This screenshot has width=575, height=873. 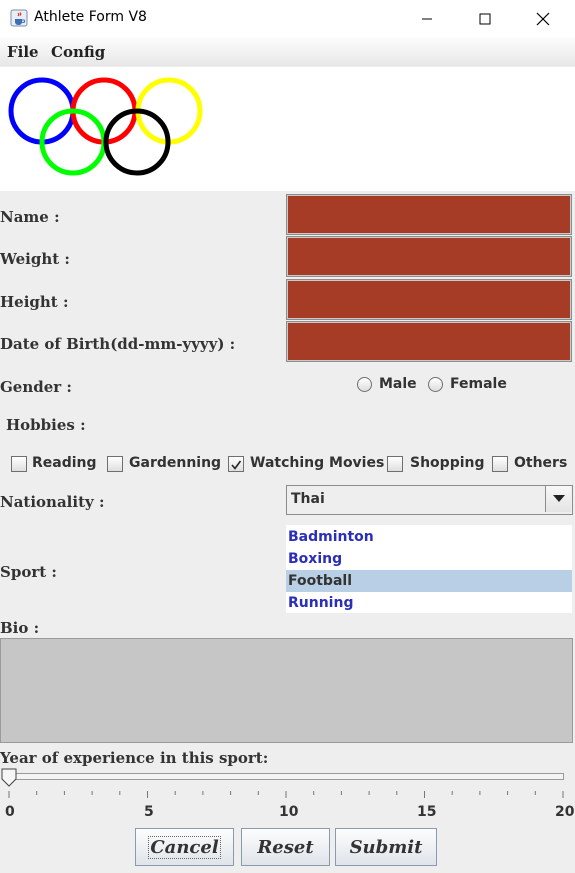 What do you see at coordinates (10, 778) in the screenshot?
I see `experience-slider-thumb` at bounding box center [10, 778].